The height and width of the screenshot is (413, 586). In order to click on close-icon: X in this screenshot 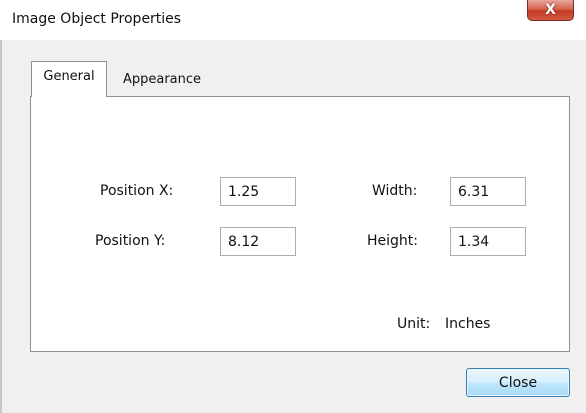, I will do `click(550, 10)`.